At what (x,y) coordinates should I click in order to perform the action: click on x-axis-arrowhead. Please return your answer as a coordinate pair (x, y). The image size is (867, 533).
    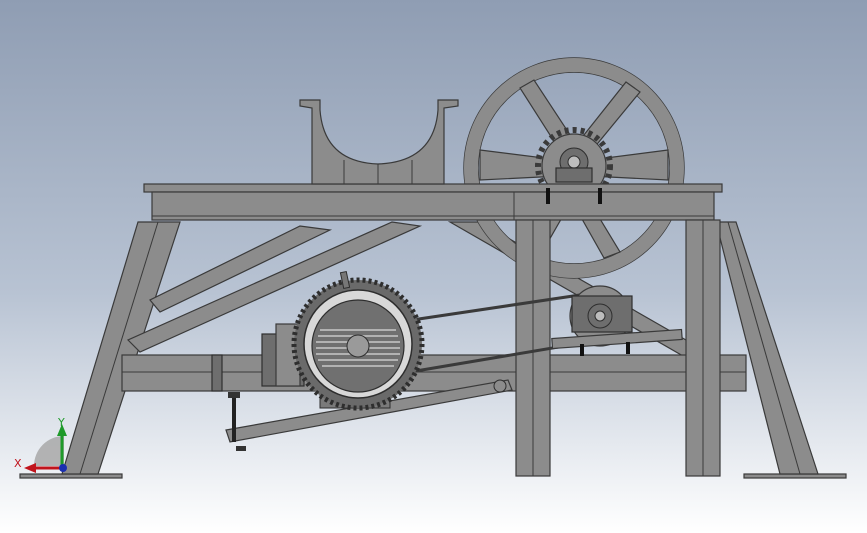
    Looking at the image, I should click on (30, 468).